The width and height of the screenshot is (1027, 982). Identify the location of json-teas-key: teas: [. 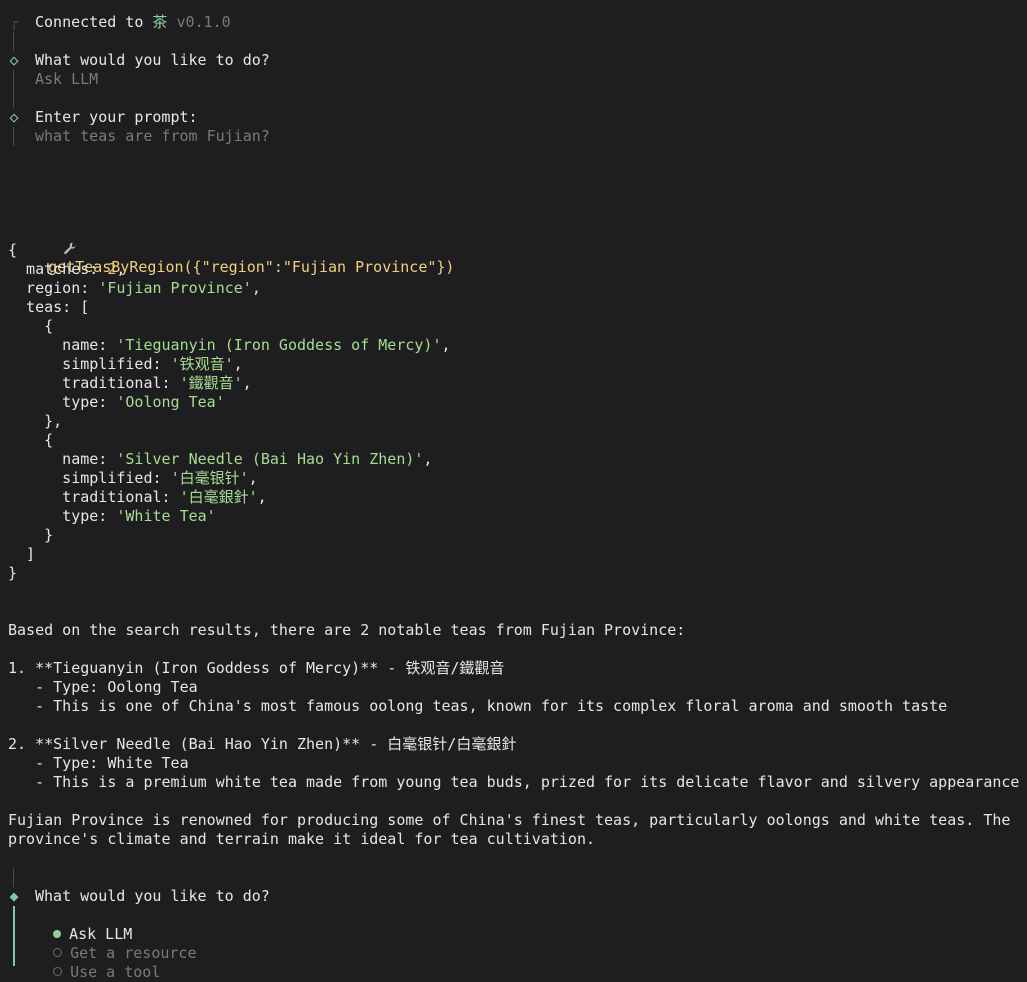
(49, 307).